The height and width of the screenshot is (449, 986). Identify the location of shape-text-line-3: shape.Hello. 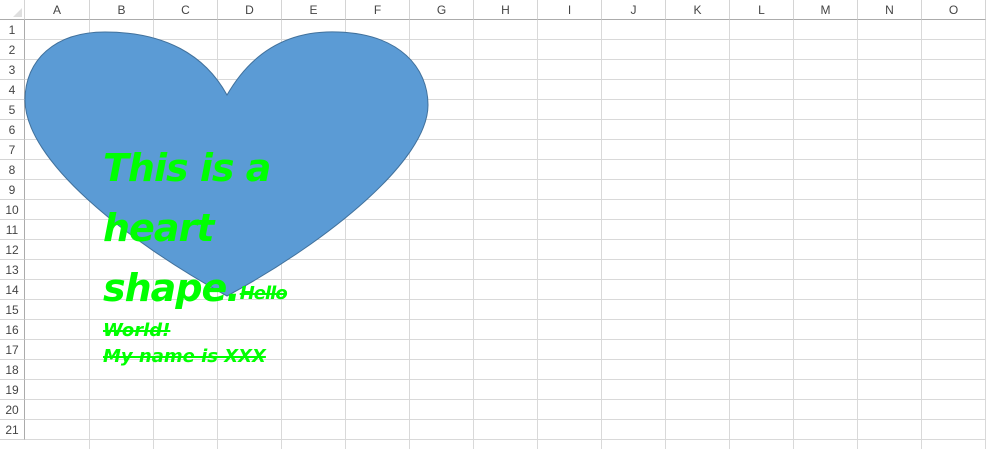
(203, 288).